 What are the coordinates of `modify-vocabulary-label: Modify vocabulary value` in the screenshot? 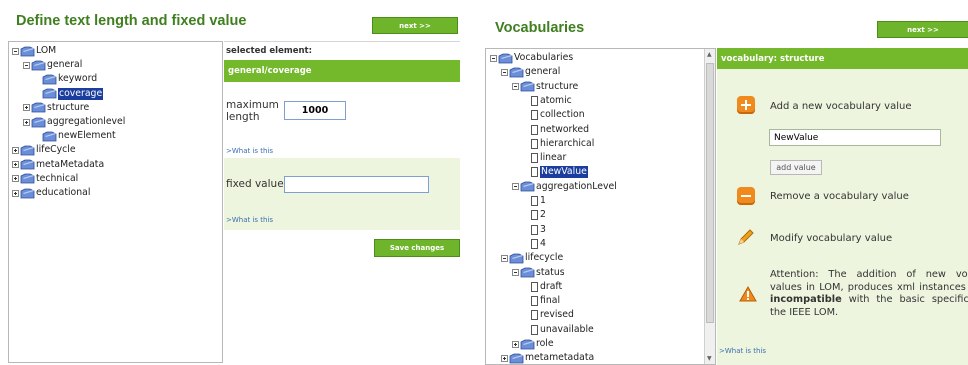 It's located at (831, 238).